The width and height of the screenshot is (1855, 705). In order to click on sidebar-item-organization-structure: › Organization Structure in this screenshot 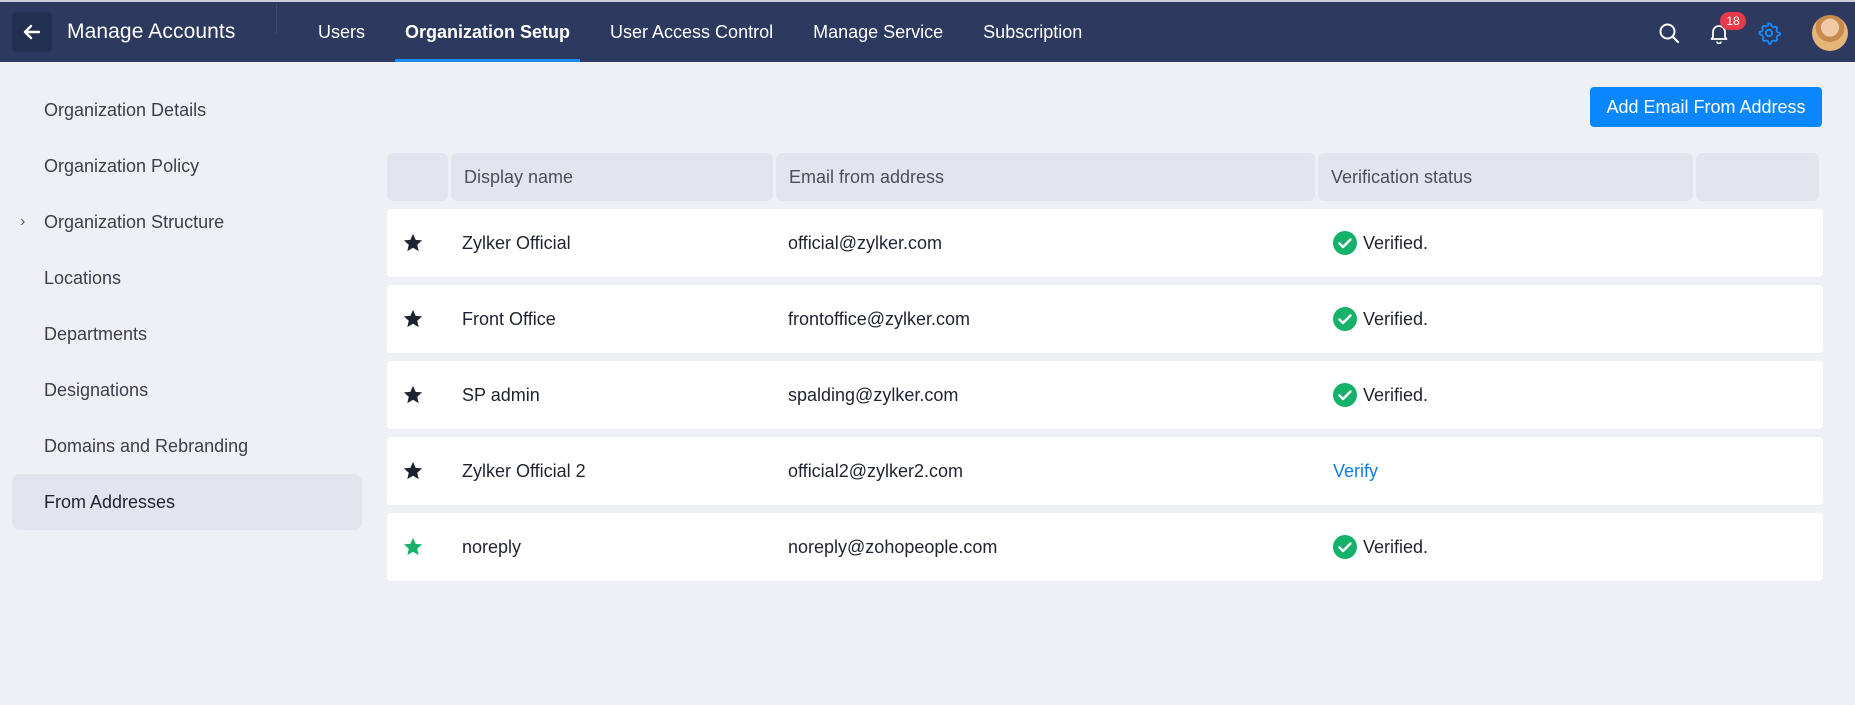, I will do `click(187, 222)`.